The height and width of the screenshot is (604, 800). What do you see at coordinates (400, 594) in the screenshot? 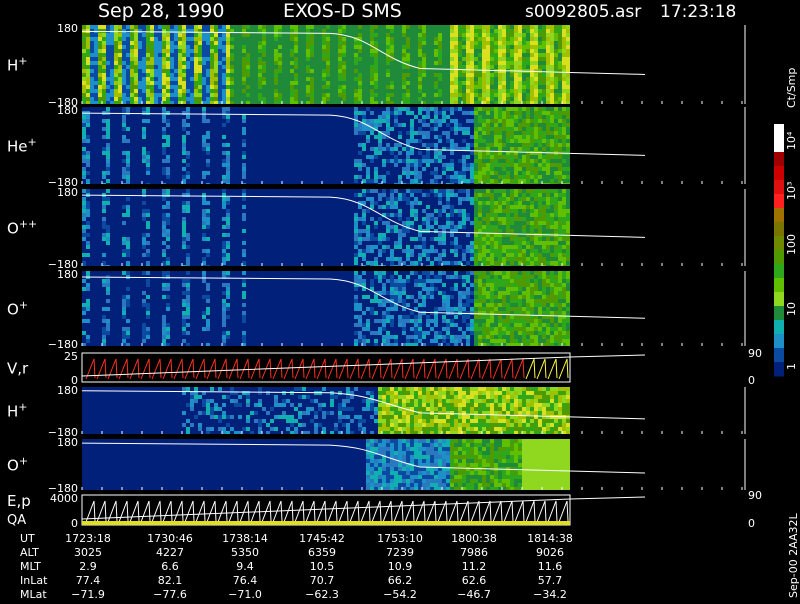
I see `orbit-cell: −54.2` at bounding box center [400, 594].